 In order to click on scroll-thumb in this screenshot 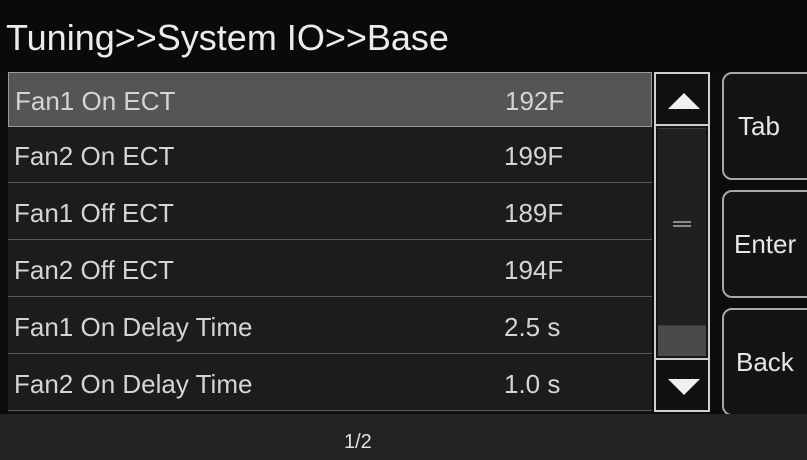, I will do `click(682, 227)`.